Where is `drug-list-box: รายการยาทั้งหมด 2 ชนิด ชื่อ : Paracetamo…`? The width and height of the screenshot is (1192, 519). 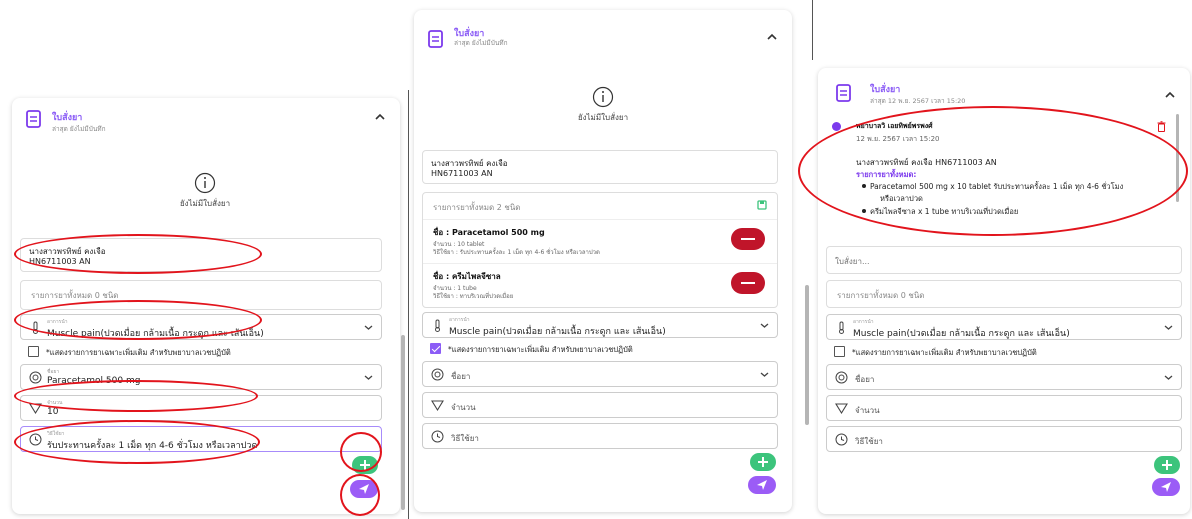
drug-list-box: รายการยาทั้งหมด 2 ชนิด ชื่อ : Paracetamo… is located at coordinates (600, 250).